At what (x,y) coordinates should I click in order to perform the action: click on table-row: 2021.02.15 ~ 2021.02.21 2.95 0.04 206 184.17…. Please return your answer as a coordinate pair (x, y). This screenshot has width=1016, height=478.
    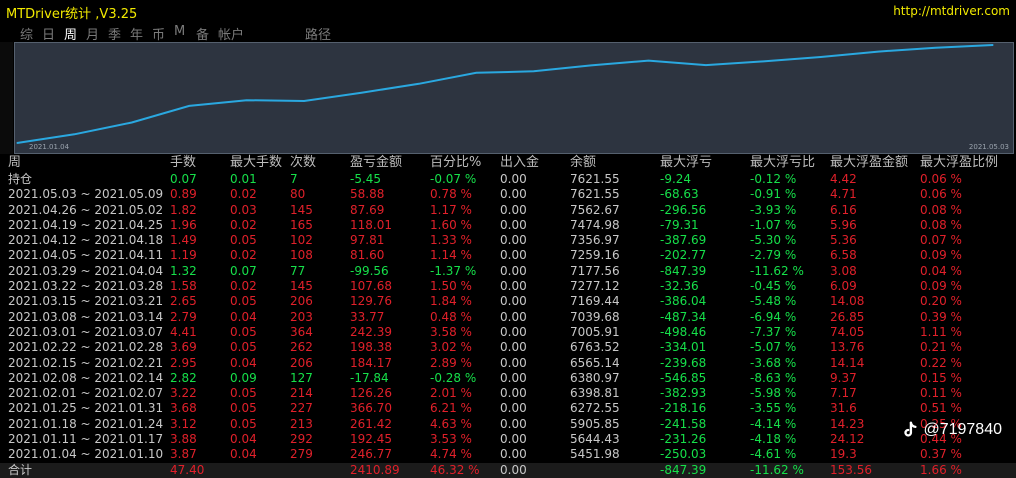
    Looking at the image, I should click on (508, 363).